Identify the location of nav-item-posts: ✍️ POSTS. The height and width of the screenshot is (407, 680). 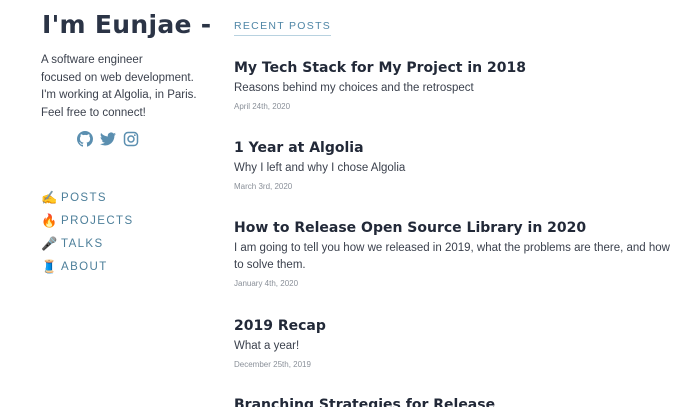
(87, 197).